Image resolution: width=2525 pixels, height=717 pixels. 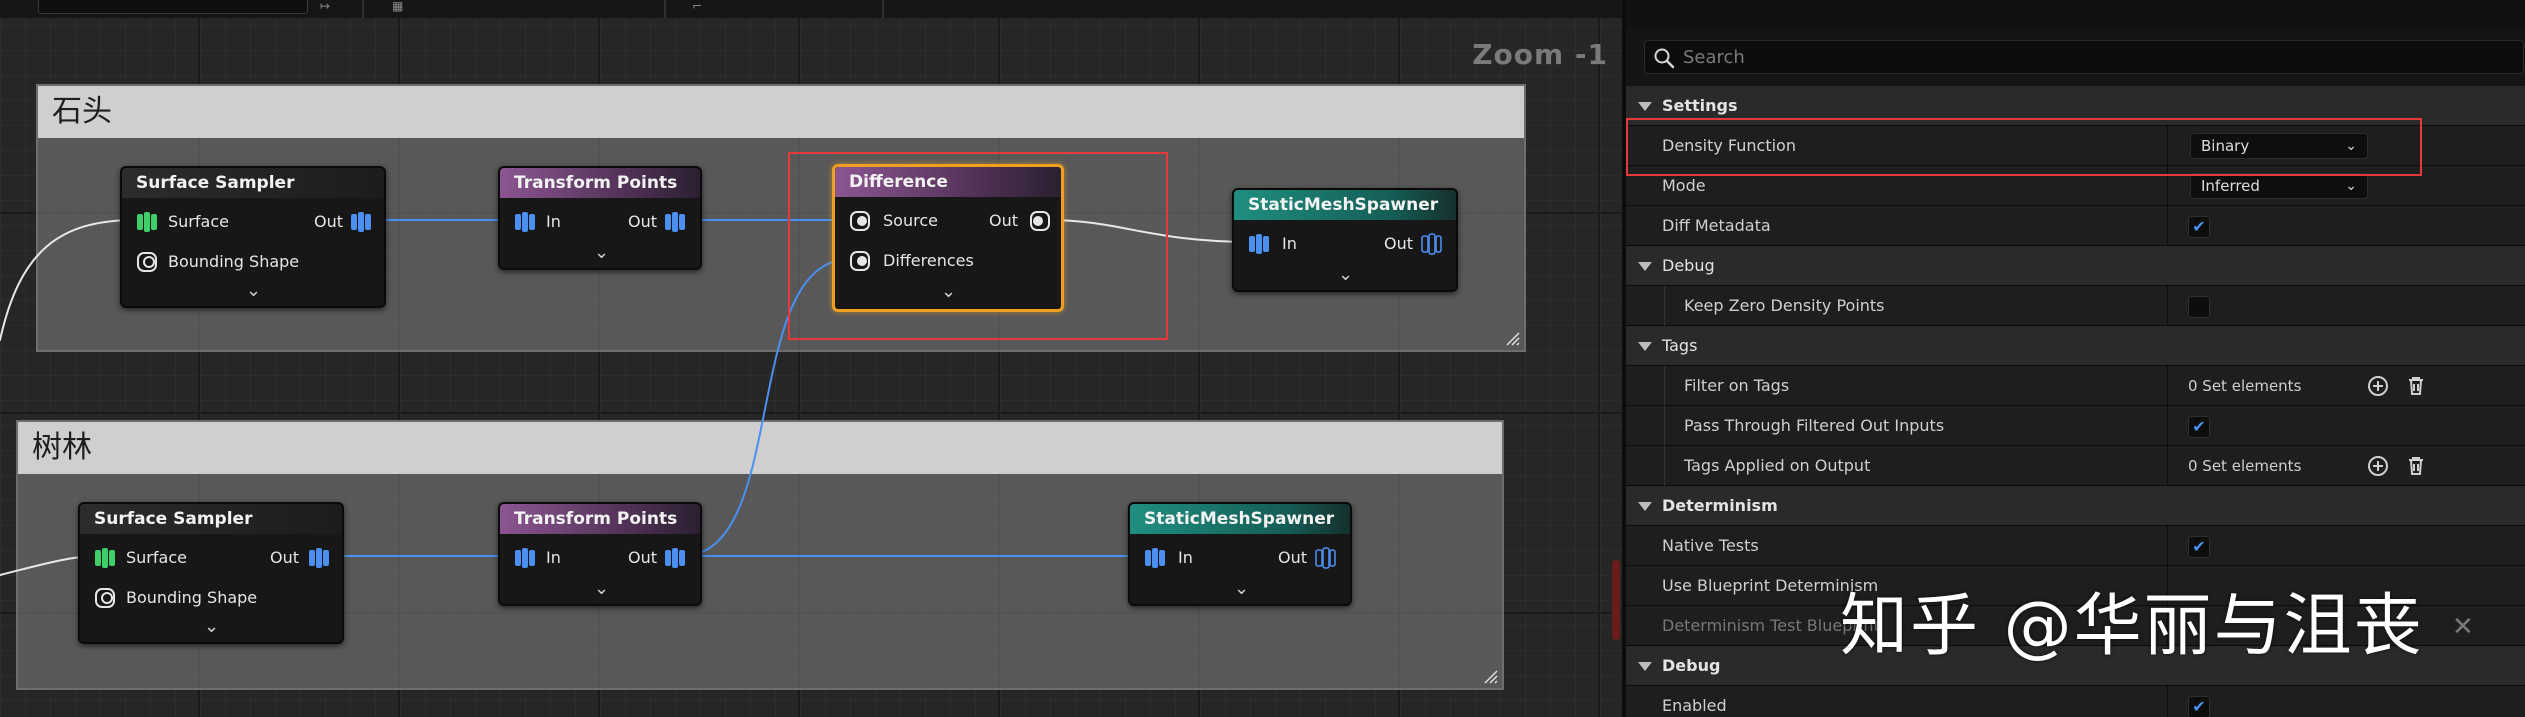 I want to click on details-tab-strip, so click(x=2075, y=14).